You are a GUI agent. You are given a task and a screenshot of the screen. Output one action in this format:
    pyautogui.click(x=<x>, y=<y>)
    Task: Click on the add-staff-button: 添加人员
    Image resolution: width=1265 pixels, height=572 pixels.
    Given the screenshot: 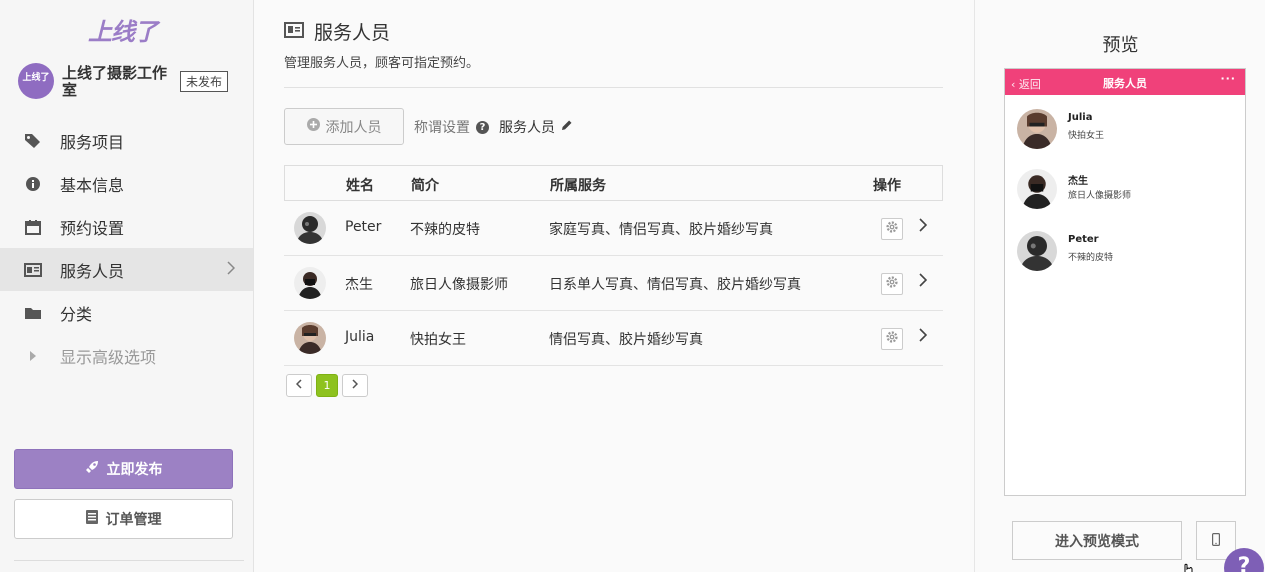 What is the action you would take?
    pyautogui.click(x=344, y=126)
    